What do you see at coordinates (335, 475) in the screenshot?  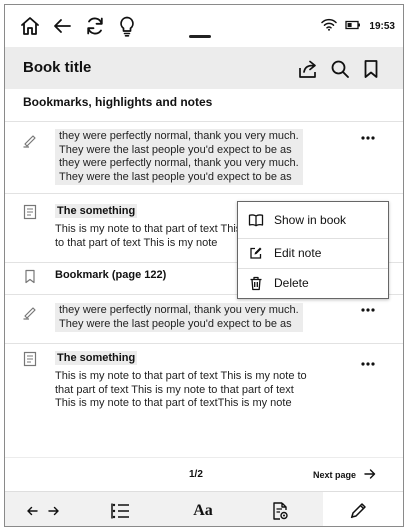 I see `next-page-label: Next page` at bounding box center [335, 475].